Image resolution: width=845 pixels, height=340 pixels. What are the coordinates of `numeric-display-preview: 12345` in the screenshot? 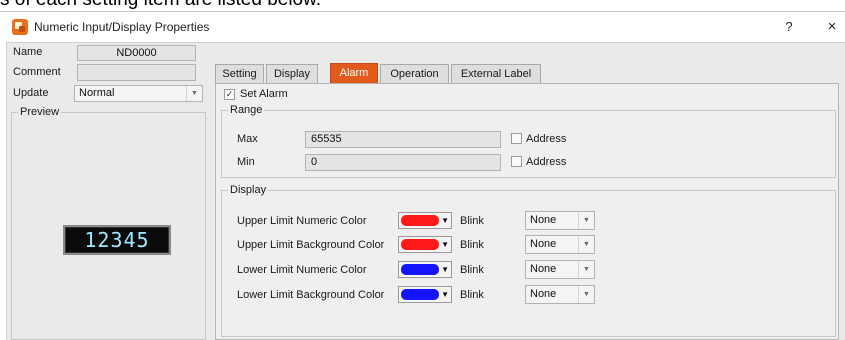 It's located at (117, 240).